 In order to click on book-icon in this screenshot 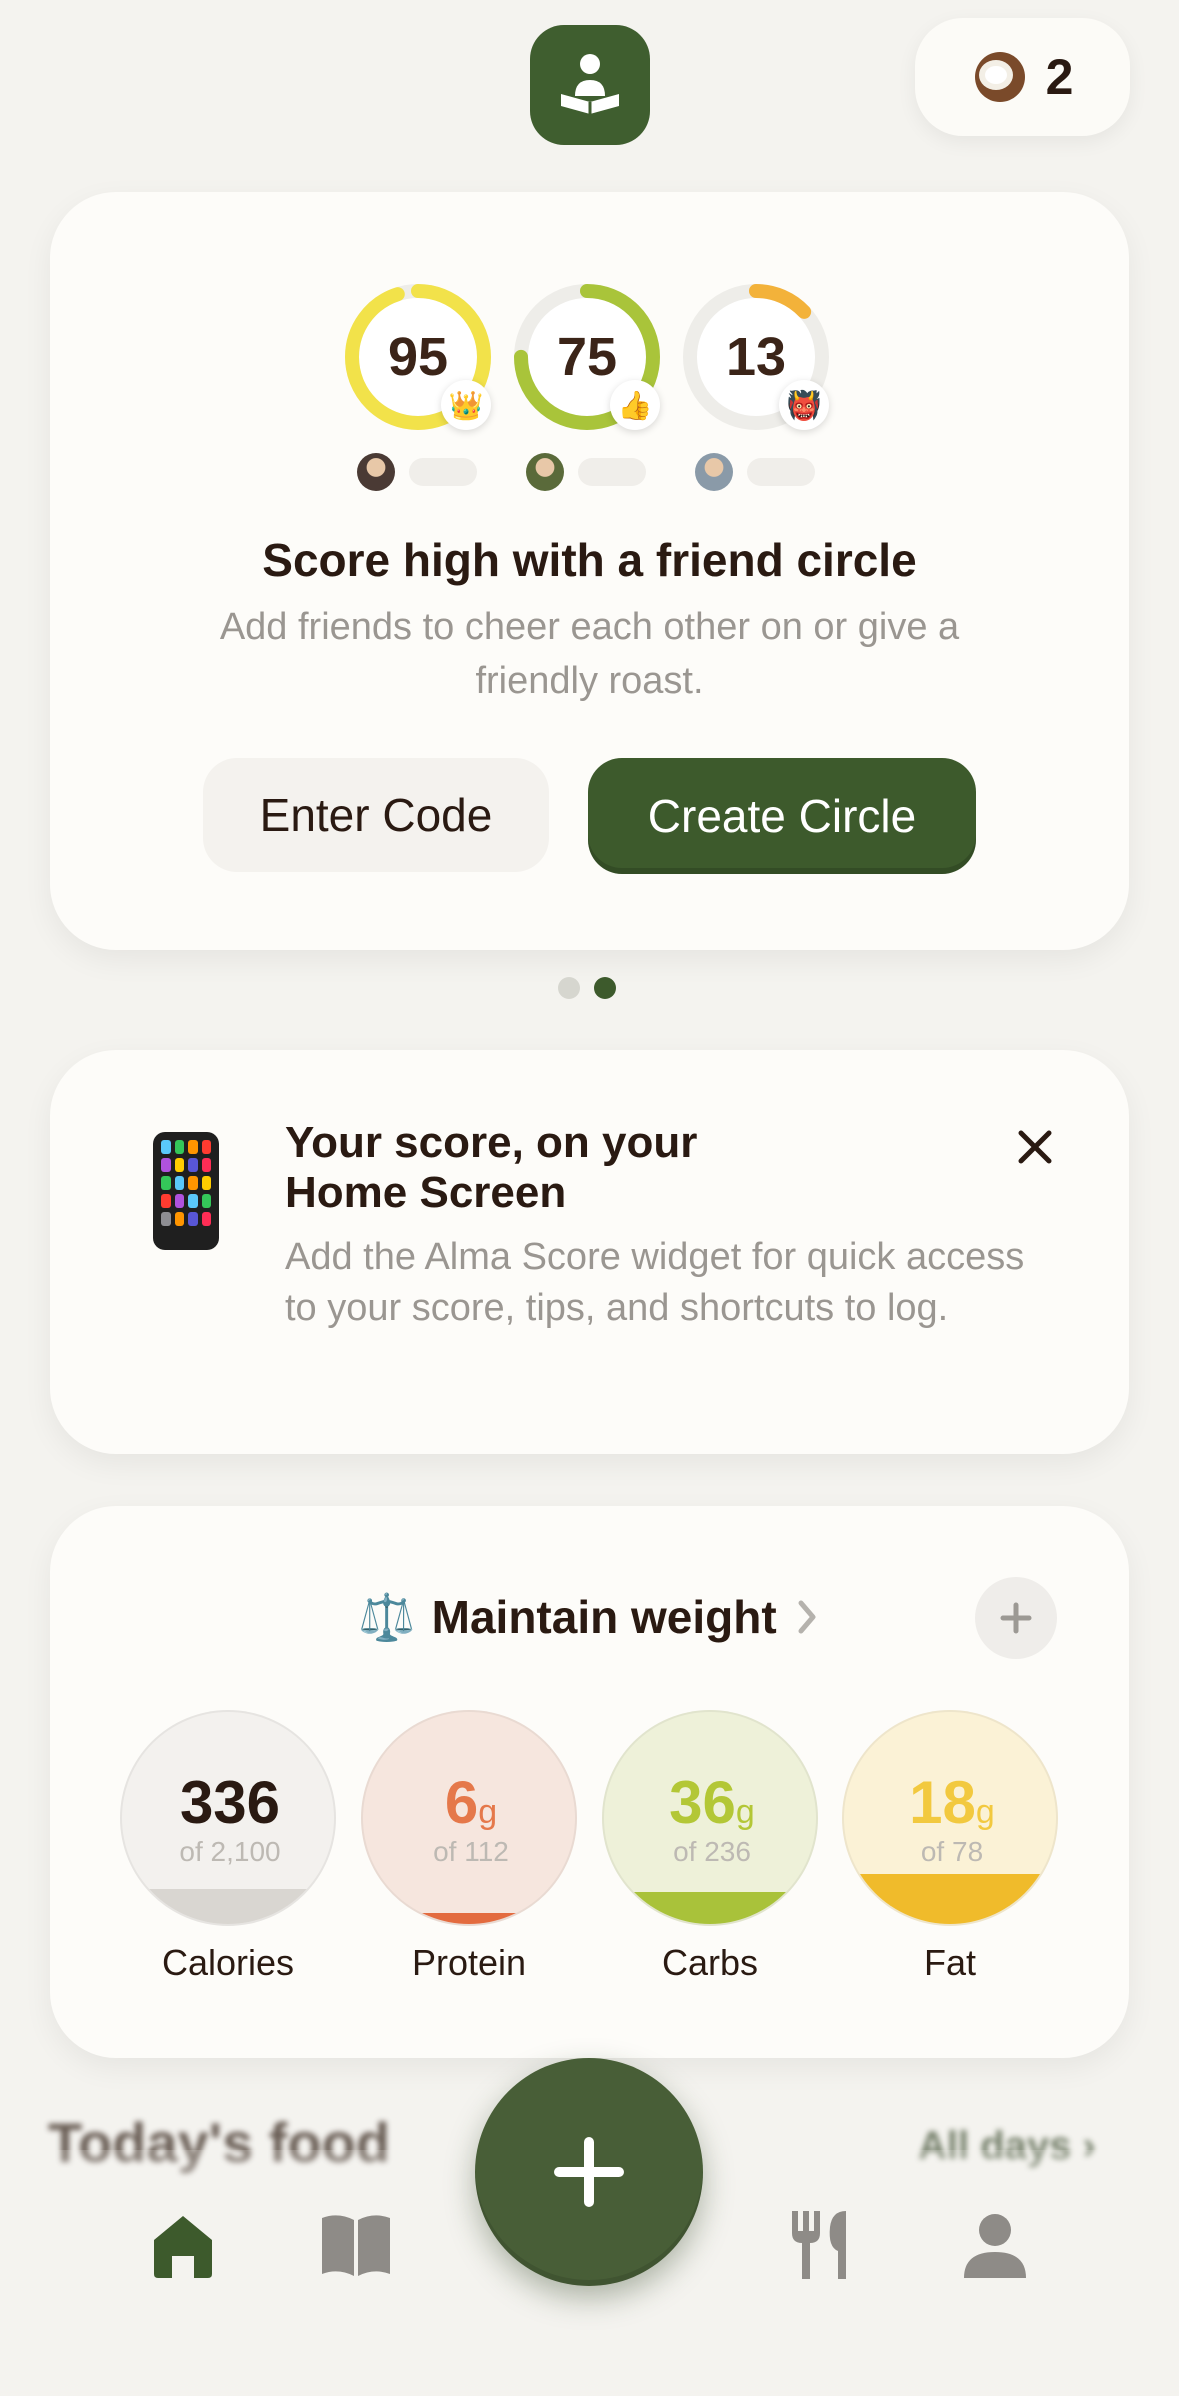, I will do `click(356, 2245)`.